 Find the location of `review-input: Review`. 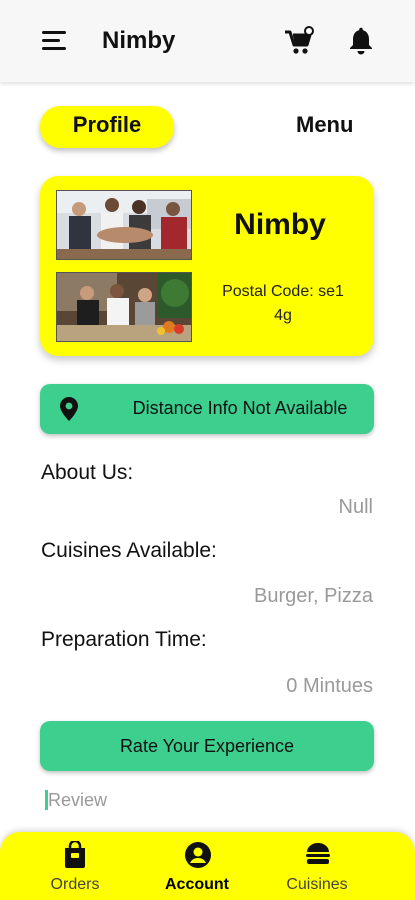

review-input: Review is located at coordinates (144, 800).